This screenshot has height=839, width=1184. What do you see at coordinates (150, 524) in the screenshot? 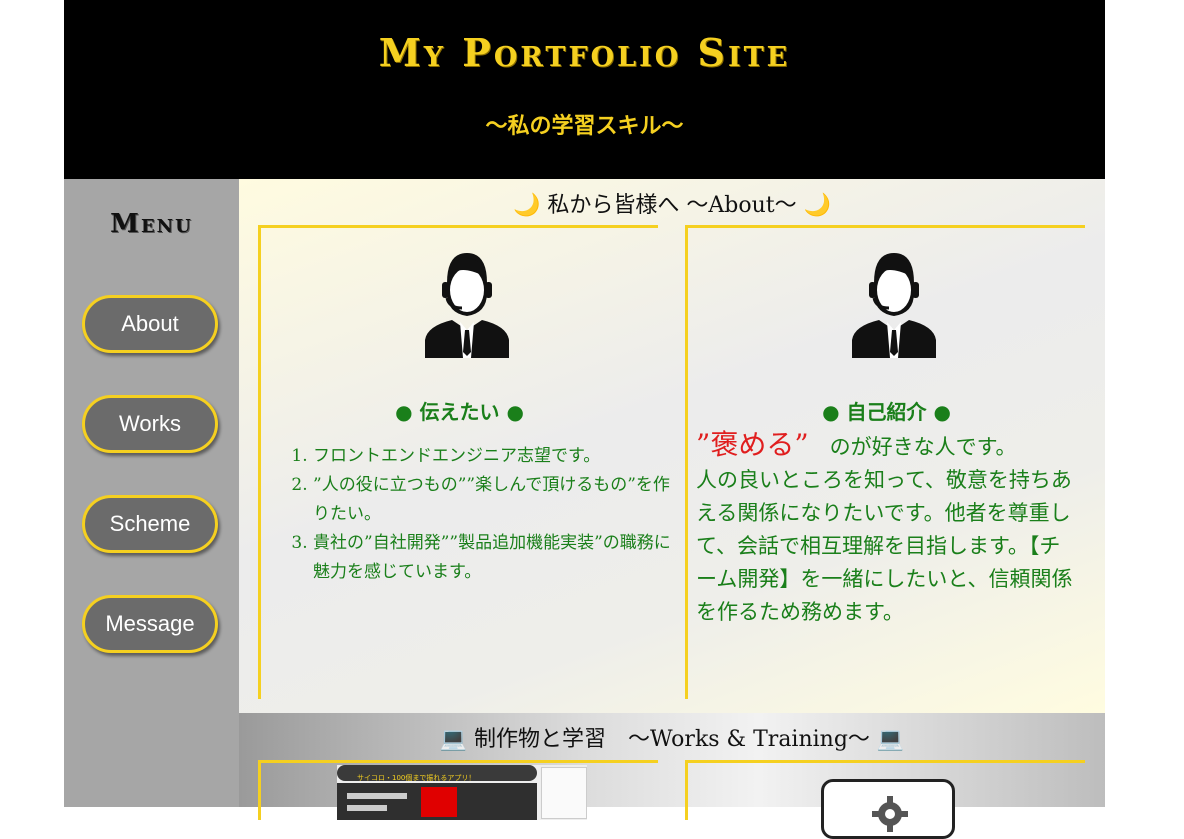
I see `nav-scheme-button: Scheme` at bounding box center [150, 524].